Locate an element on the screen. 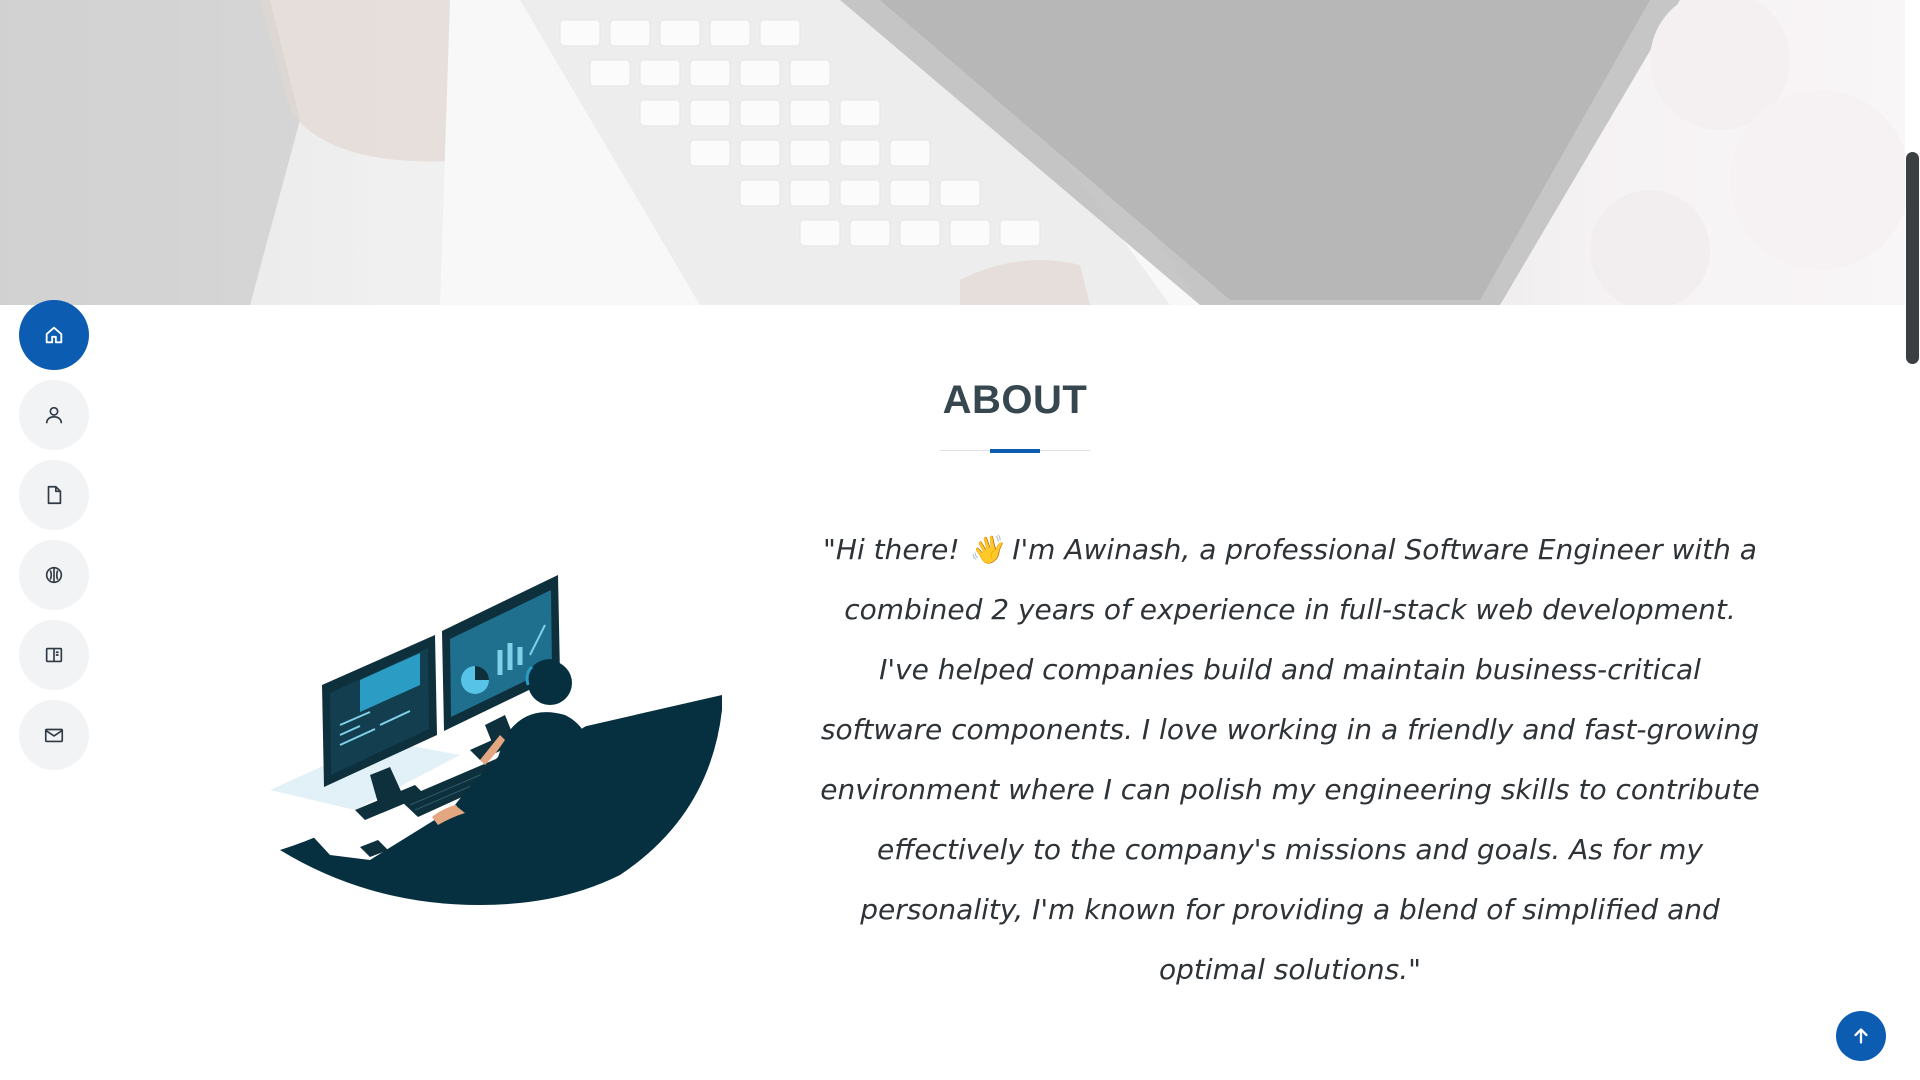  scrollbar-thumb is located at coordinates (1912, 258).